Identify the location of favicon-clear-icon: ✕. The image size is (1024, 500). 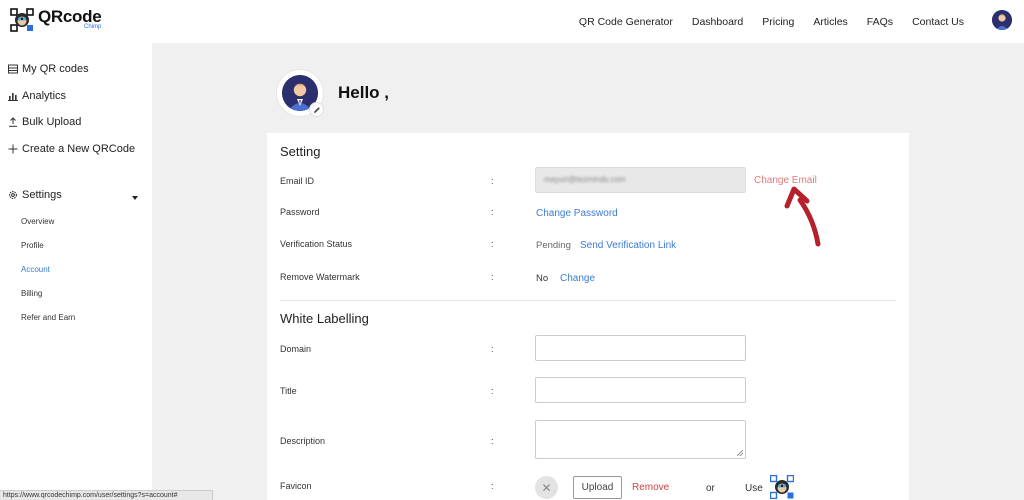
(546, 487).